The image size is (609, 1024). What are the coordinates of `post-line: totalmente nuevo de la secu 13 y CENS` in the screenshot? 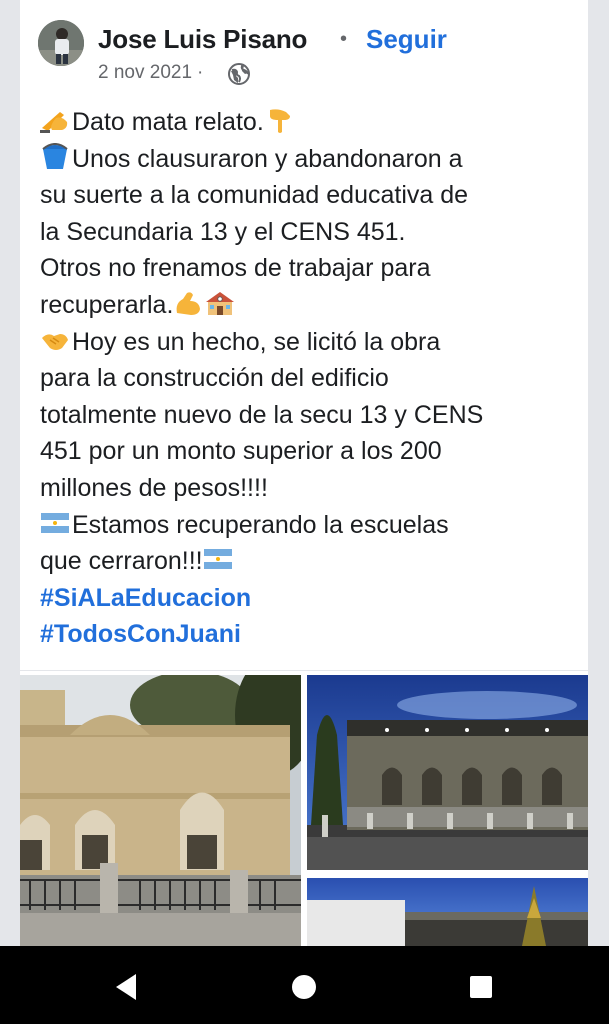 It's located at (310, 415).